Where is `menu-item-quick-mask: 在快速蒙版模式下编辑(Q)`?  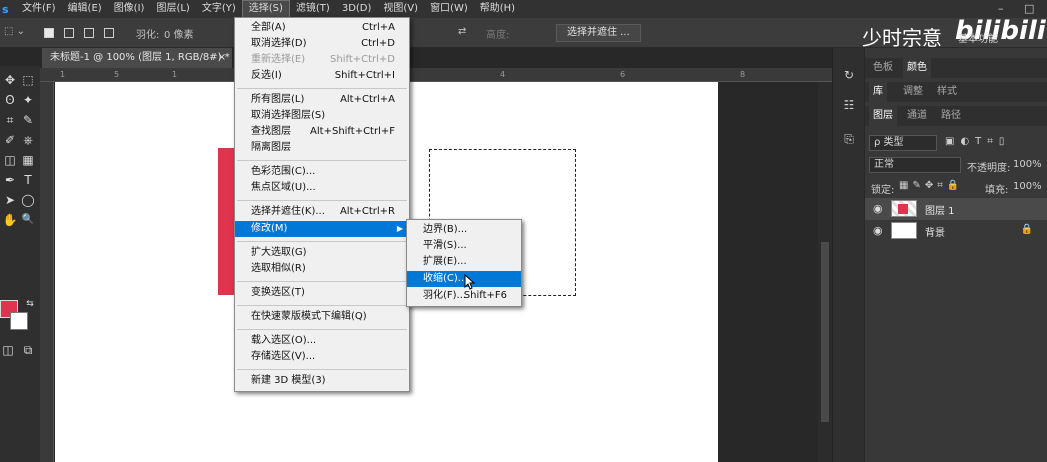
menu-item-quick-mask: 在快速蒙版模式下编辑(Q) is located at coordinates (322, 317).